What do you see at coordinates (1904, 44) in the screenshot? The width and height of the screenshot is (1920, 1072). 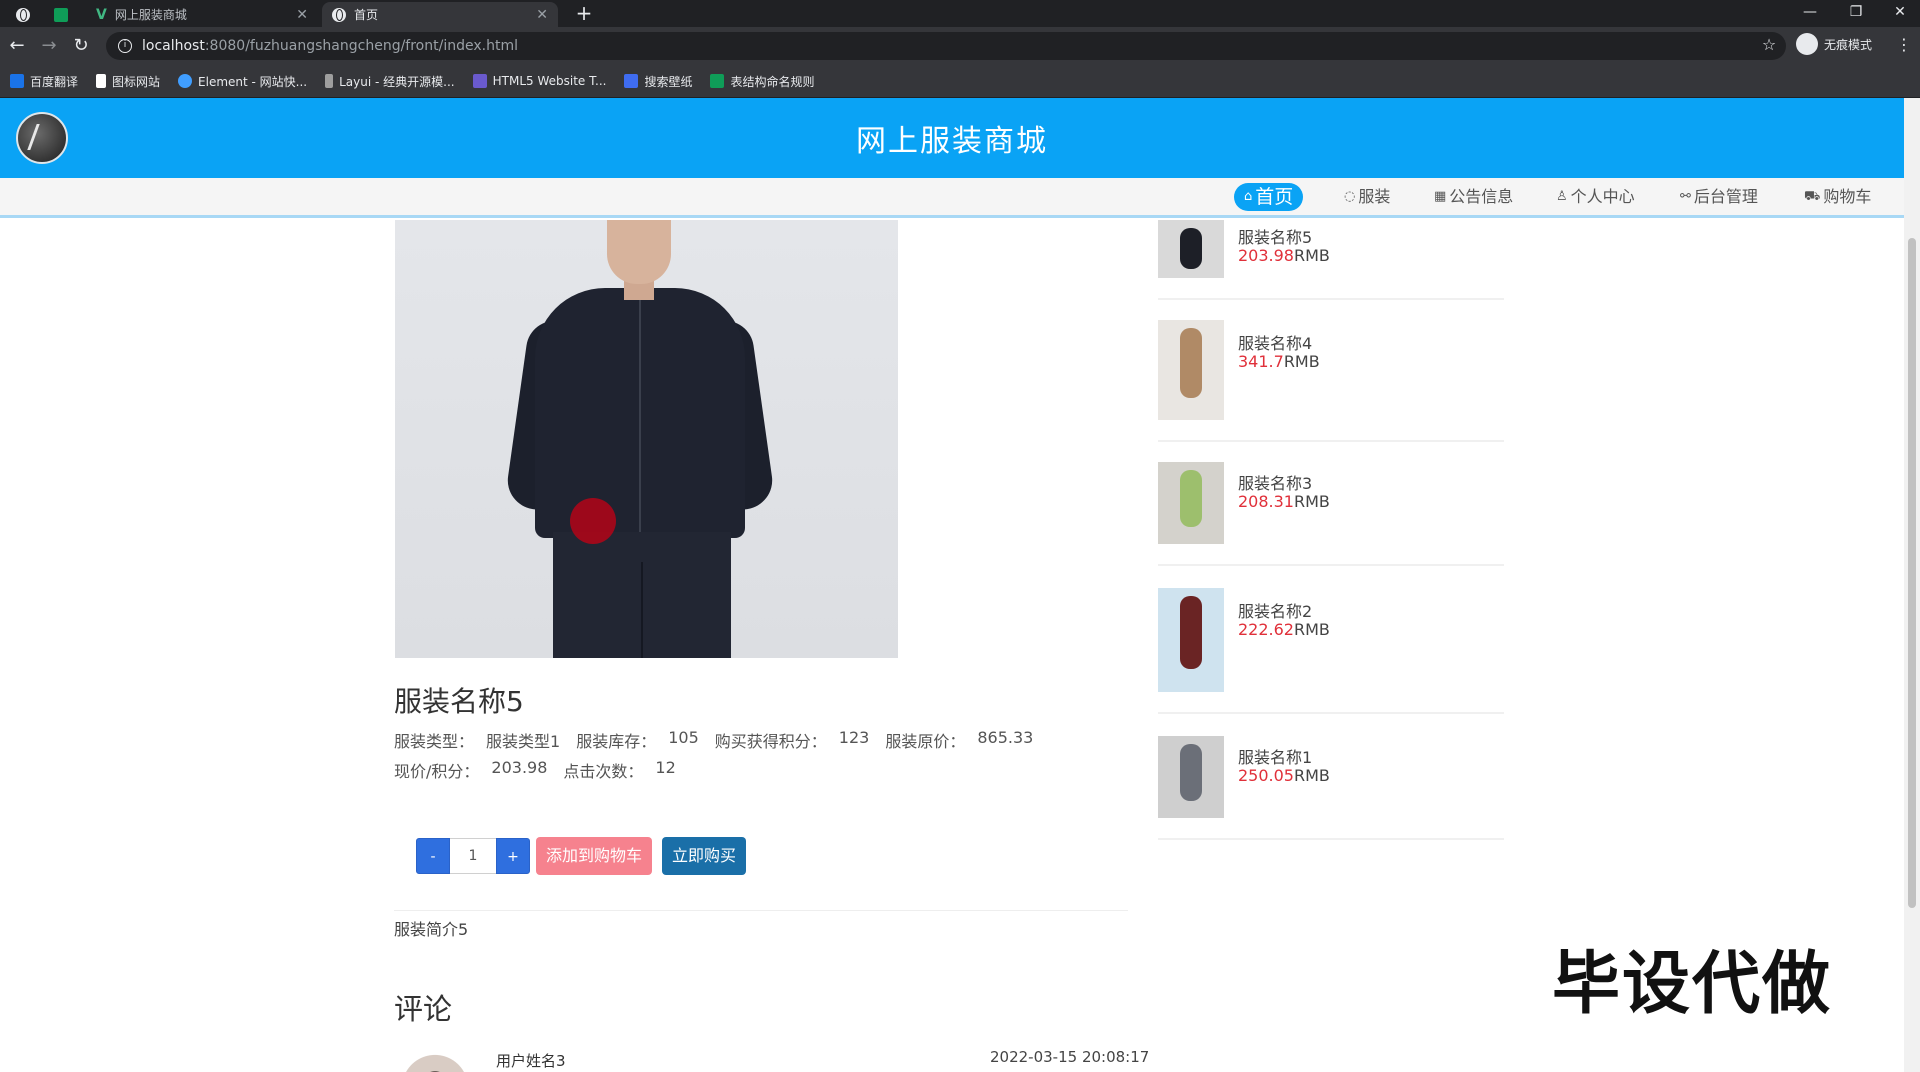 I see `menu-kebab-icon: ⋮` at bounding box center [1904, 44].